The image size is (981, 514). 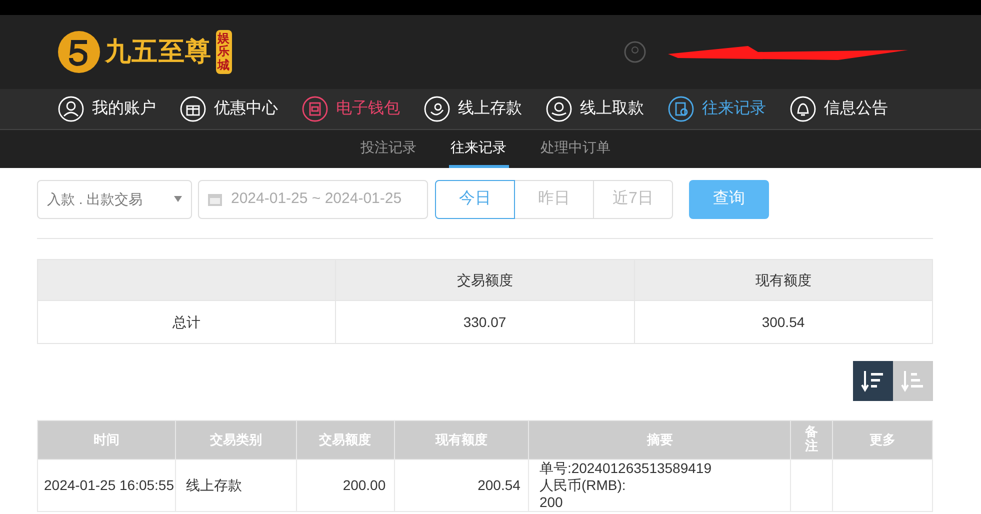 What do you see at coordinates (913, 381) in the screenshot?
I see `sort-ascending-icon` at bounding box center [913, 381].